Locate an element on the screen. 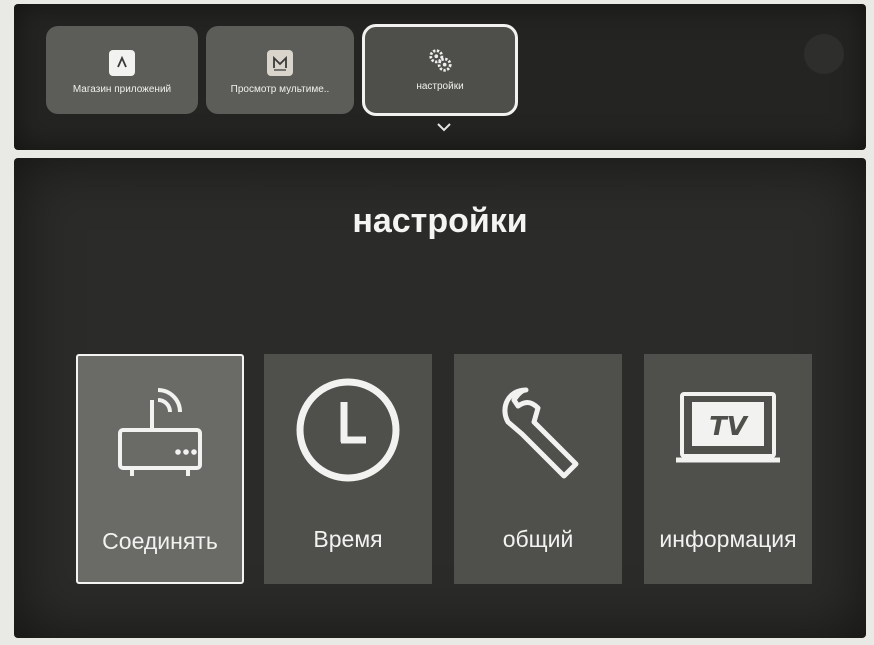 This screenshot has width=874, height=645. app-tile-label: настройки is located at coordinates (440, 86).